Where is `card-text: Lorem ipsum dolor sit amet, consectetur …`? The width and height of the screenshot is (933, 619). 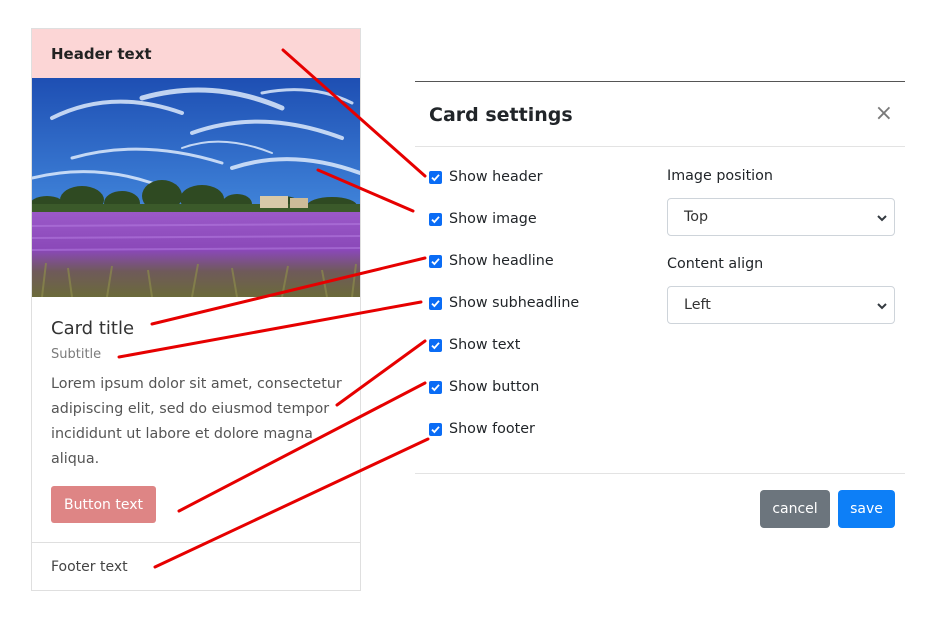
card-text: Lorem ipsum dolor sit amet, consectetur … is located at coordinates (196, 421).